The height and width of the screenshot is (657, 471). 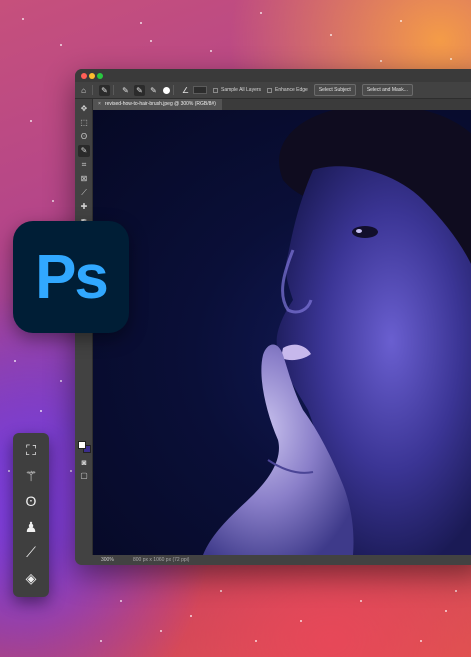 What do you see at coordinates (359, 231) in the screenshot?
I see `eye-highlight` at bounding box center [359, 231].